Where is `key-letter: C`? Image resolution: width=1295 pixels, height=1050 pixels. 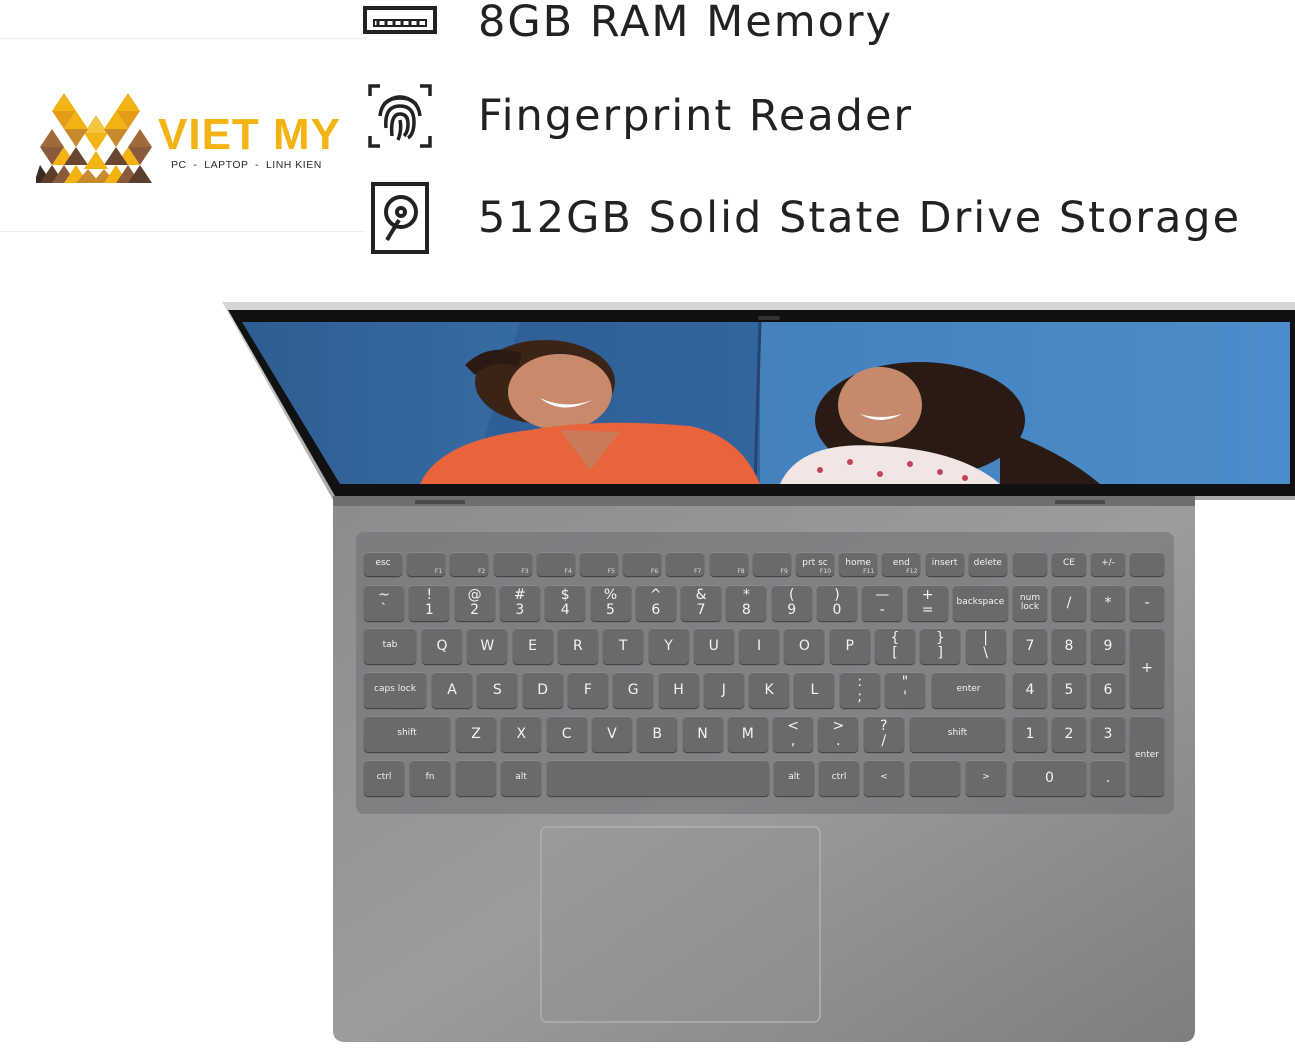
key-letter: C is located at coordinates (566, 734).